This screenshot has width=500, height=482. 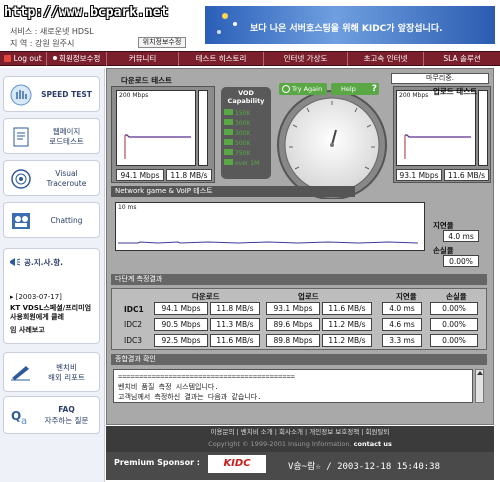 I want to click on sidebar-item-report: 벤치비 해외 리포트, so click(x=51, y=372).